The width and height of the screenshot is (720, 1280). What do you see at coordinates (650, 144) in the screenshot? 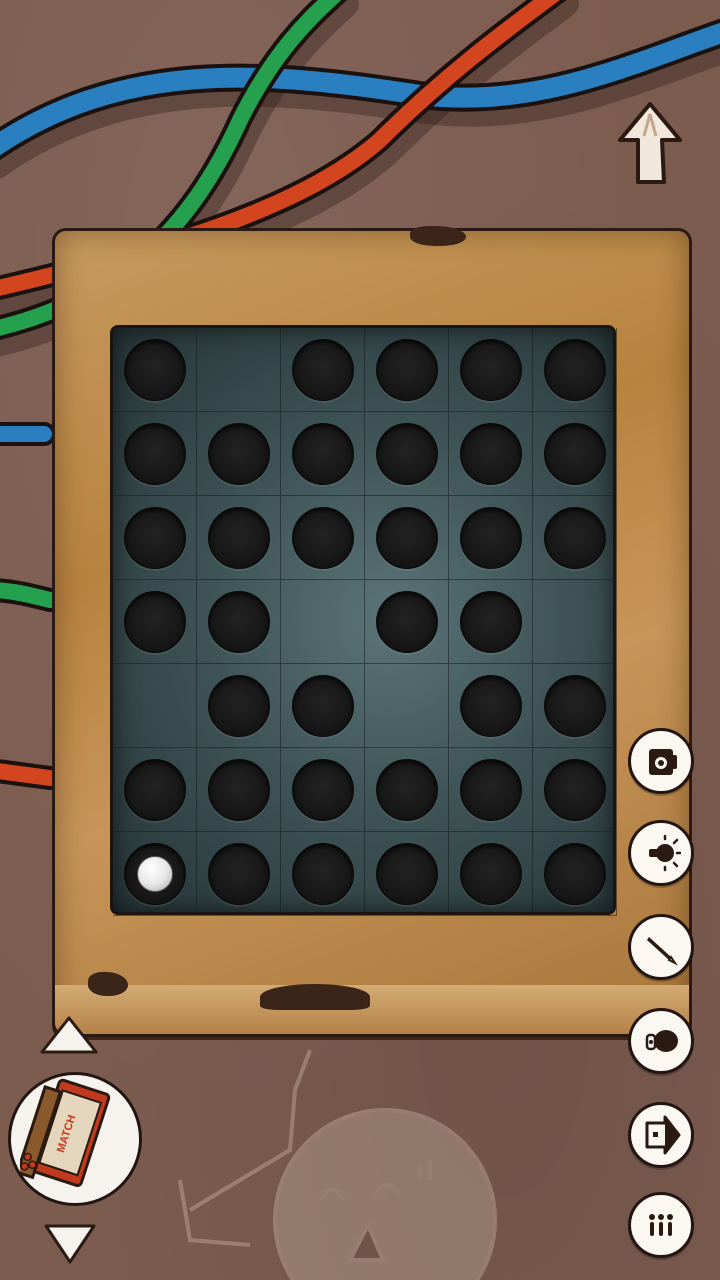
I see `up-arrow-icon` at bounding box center [650, 144].